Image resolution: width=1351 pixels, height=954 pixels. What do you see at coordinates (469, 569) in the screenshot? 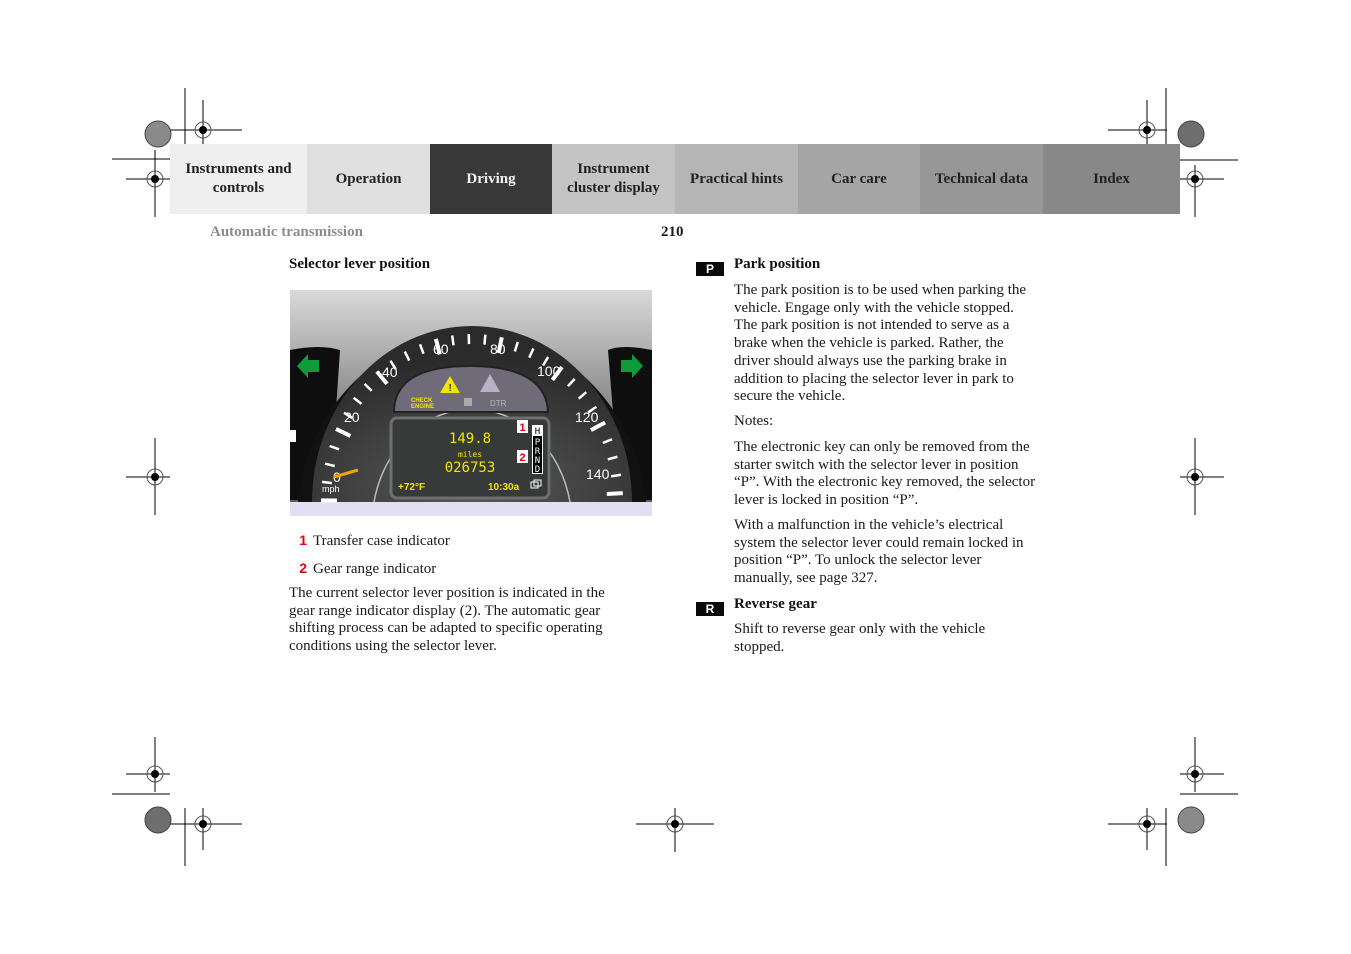
I see `legend-item: 2 Gear range indicator` at bounding box center [469, 569].